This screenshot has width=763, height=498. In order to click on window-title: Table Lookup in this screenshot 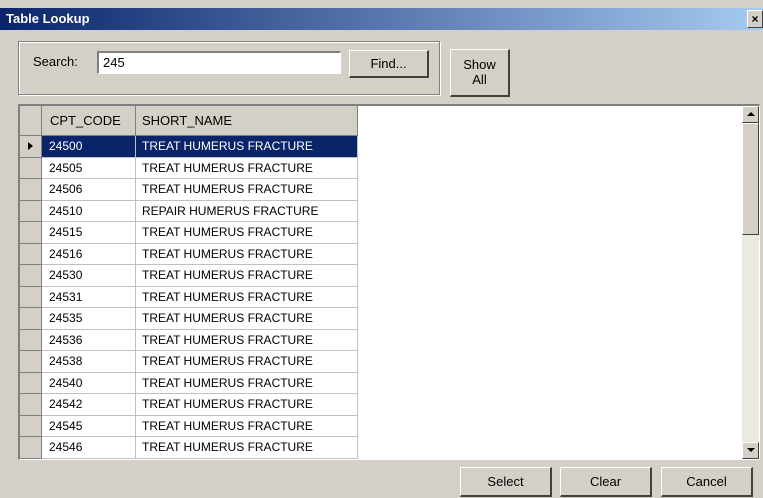, I will do `click(48, 18)`.